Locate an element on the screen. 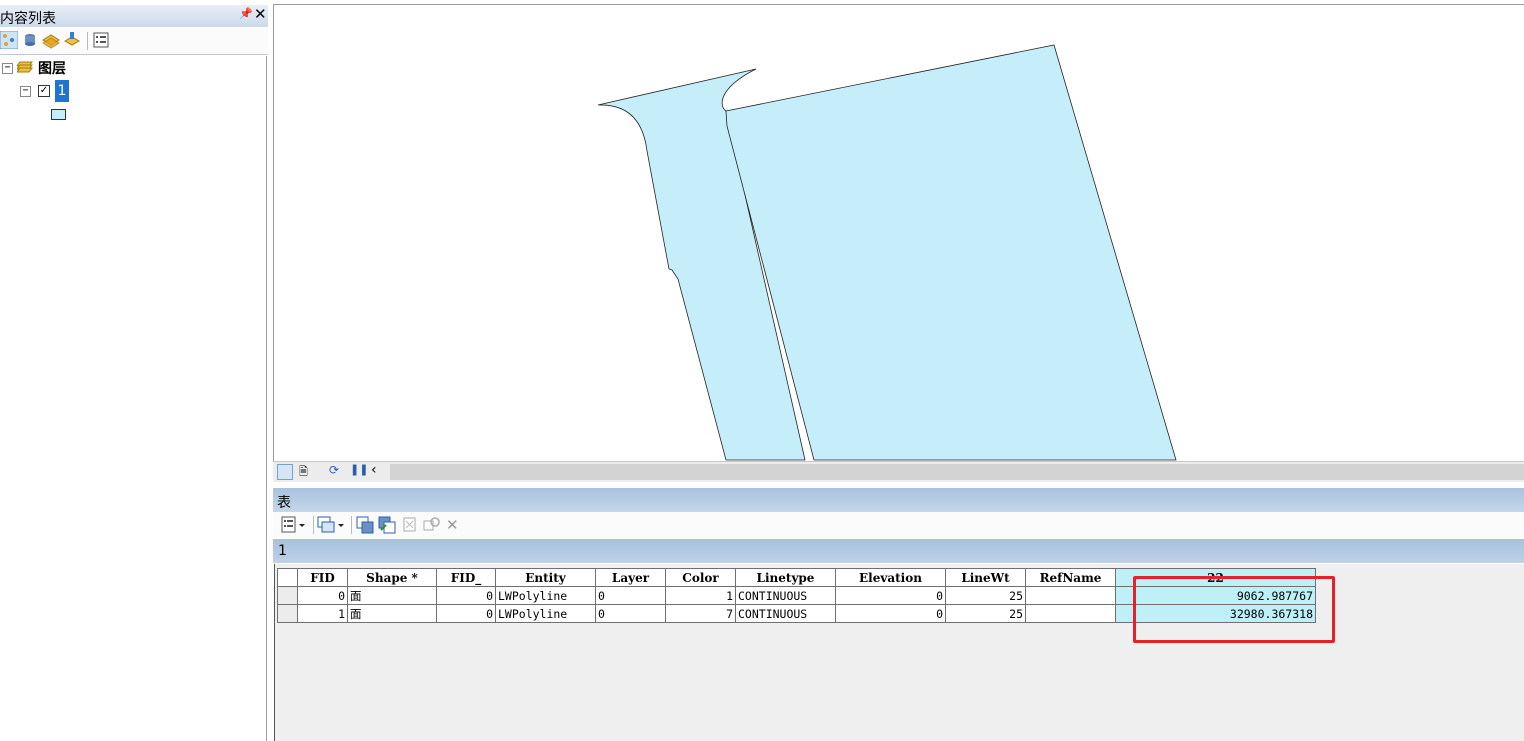  layers-root-label: 图层 is located at coordinates (52, 68).